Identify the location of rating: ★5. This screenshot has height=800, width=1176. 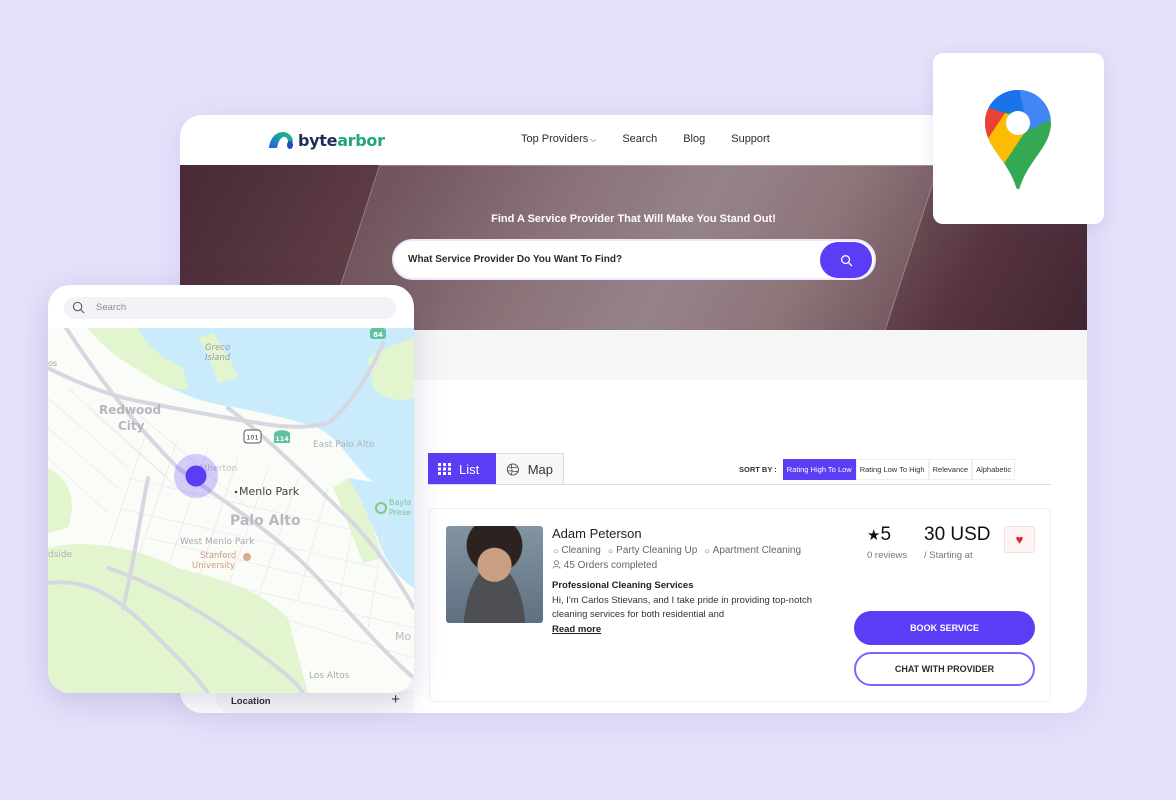
(879, 535).